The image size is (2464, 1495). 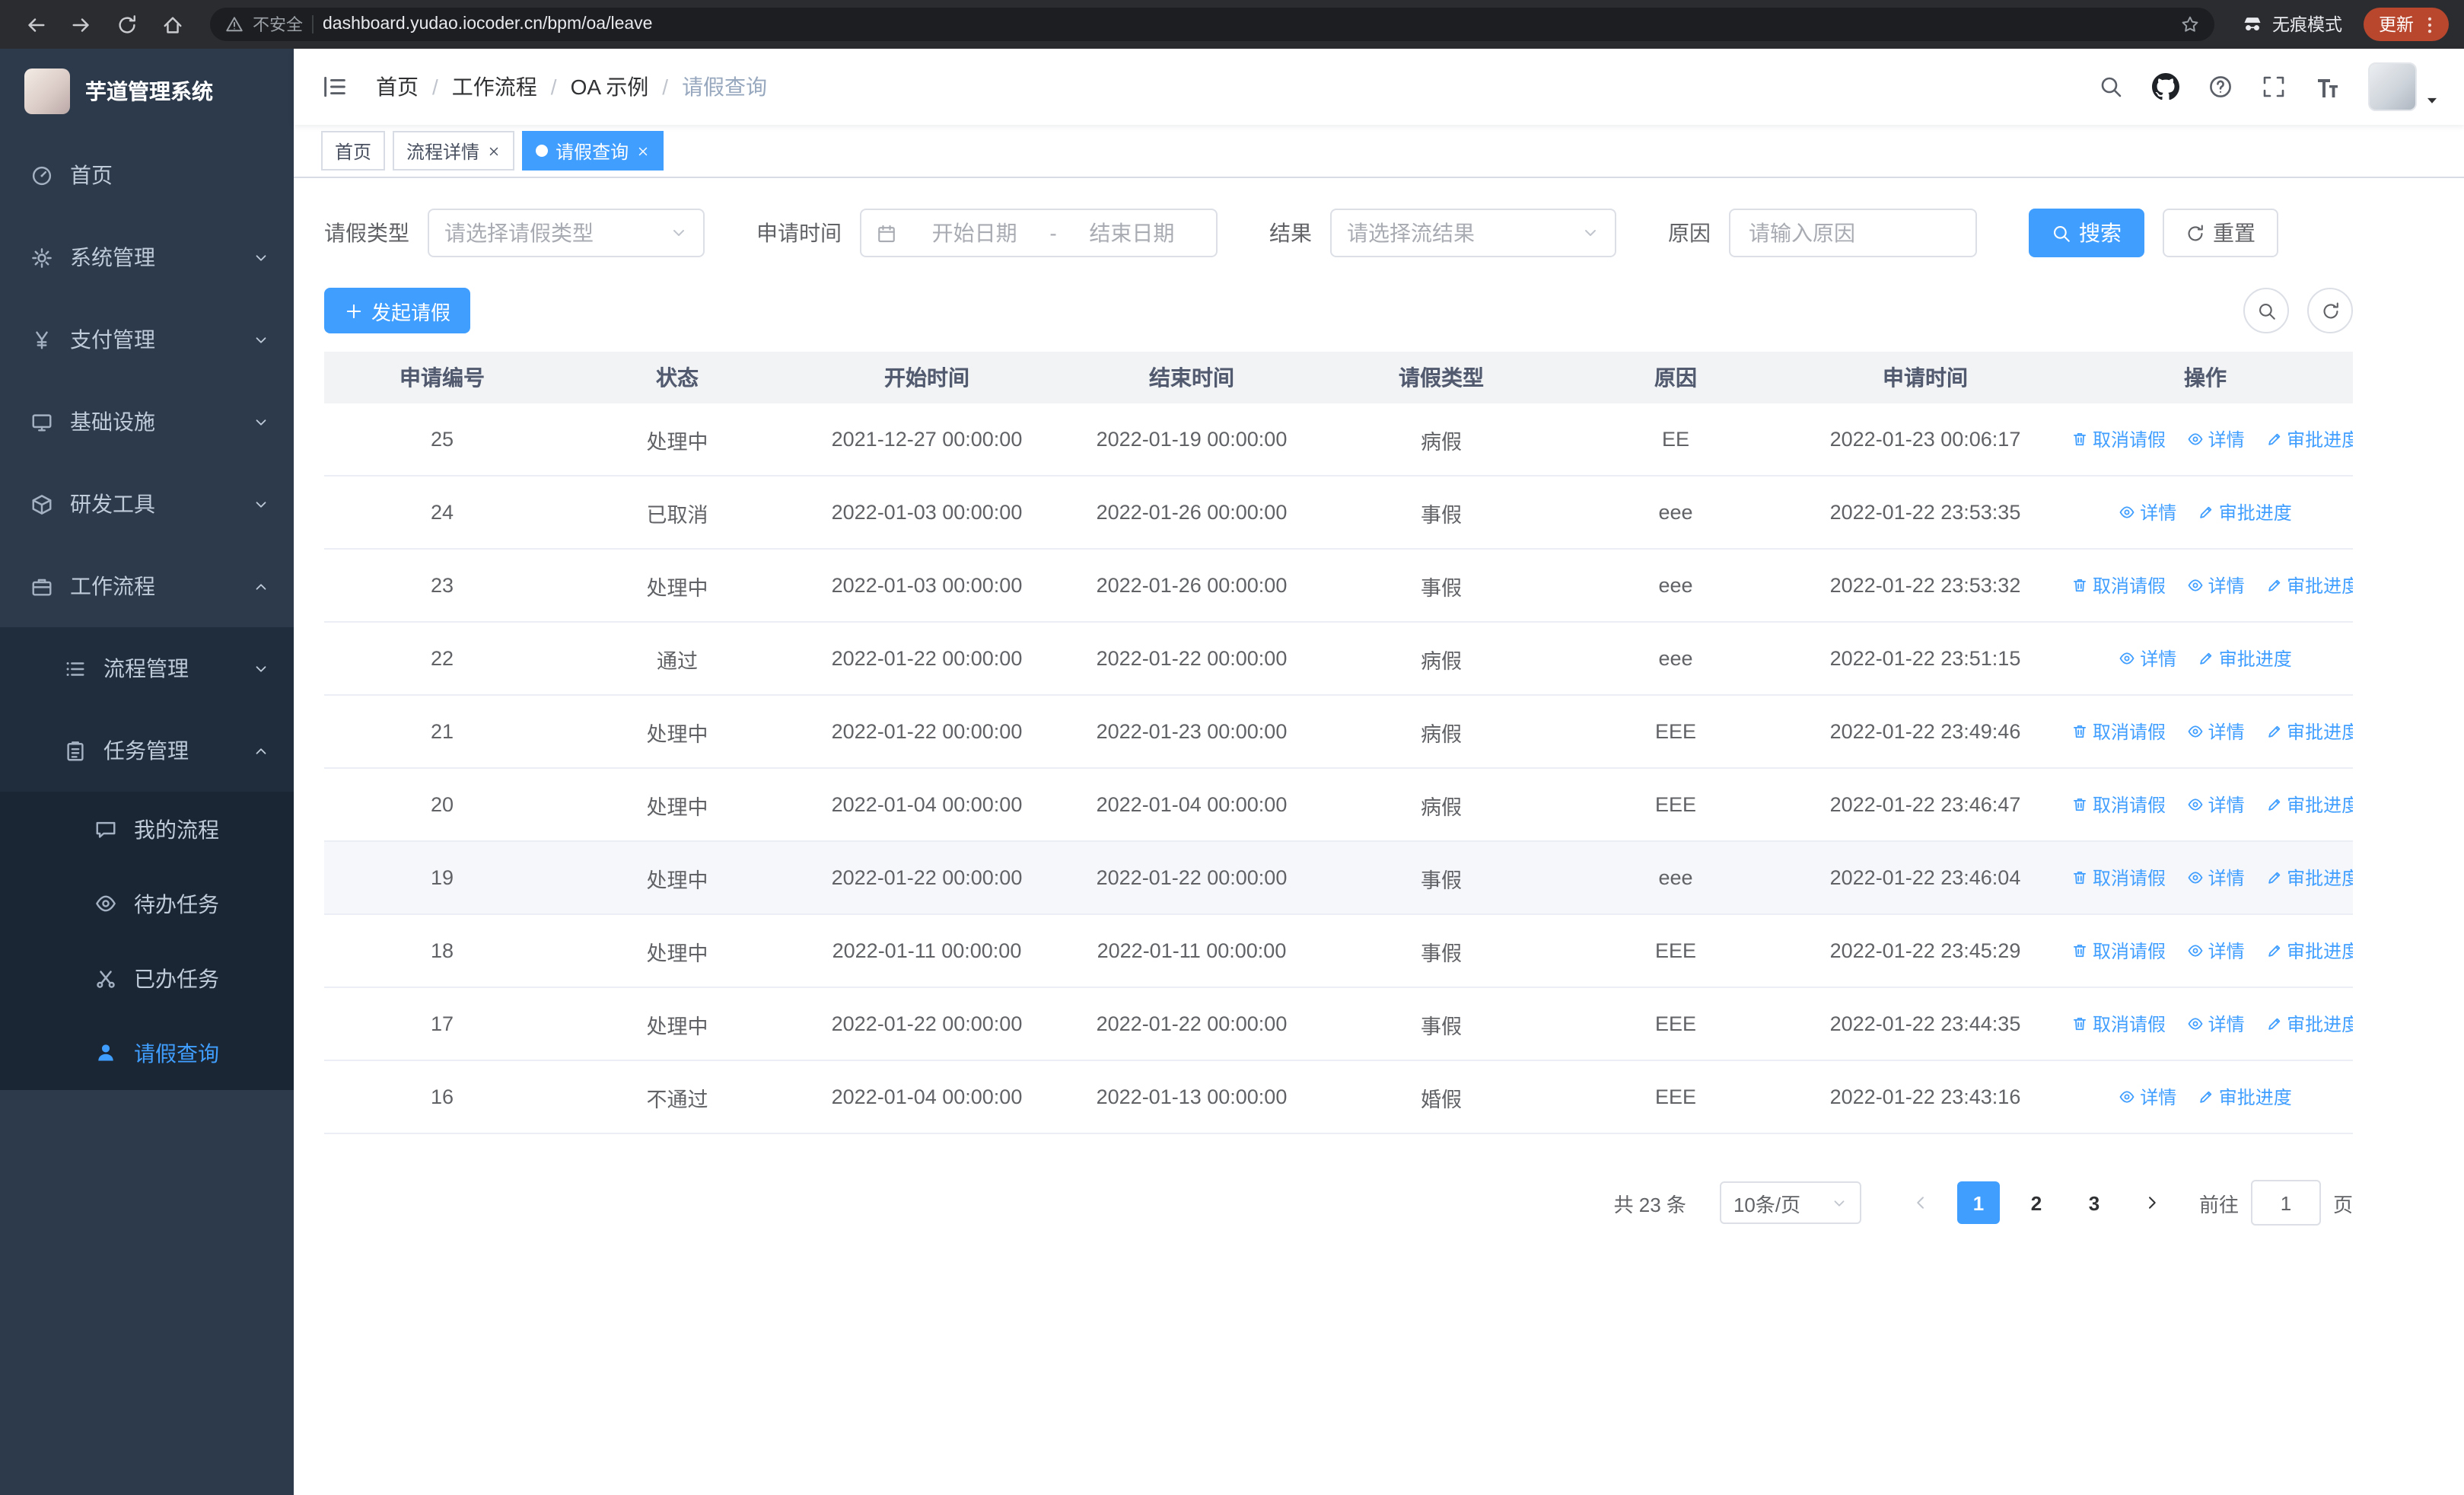 What do you see at coordinates (75, 750) in the screenshot?
I see `clipboard-icon` at bounding box center [75, 750].